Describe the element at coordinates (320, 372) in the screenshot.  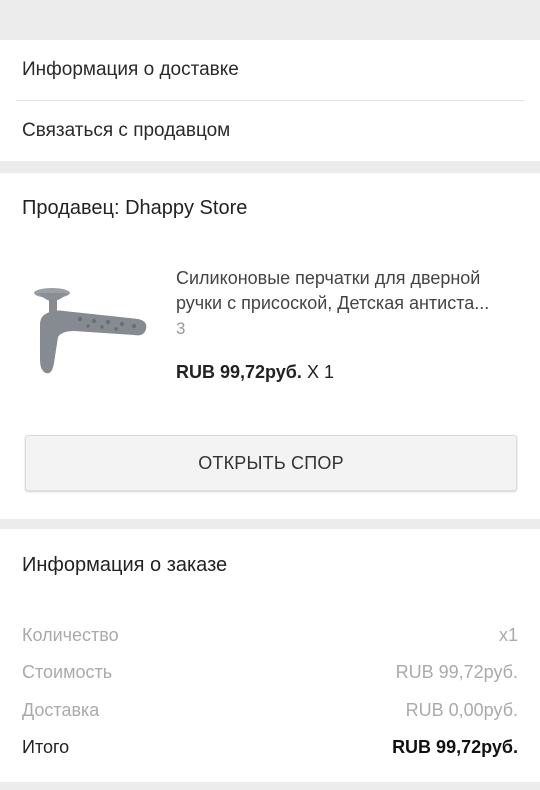
I see `product-quantity: X 1` at that location.